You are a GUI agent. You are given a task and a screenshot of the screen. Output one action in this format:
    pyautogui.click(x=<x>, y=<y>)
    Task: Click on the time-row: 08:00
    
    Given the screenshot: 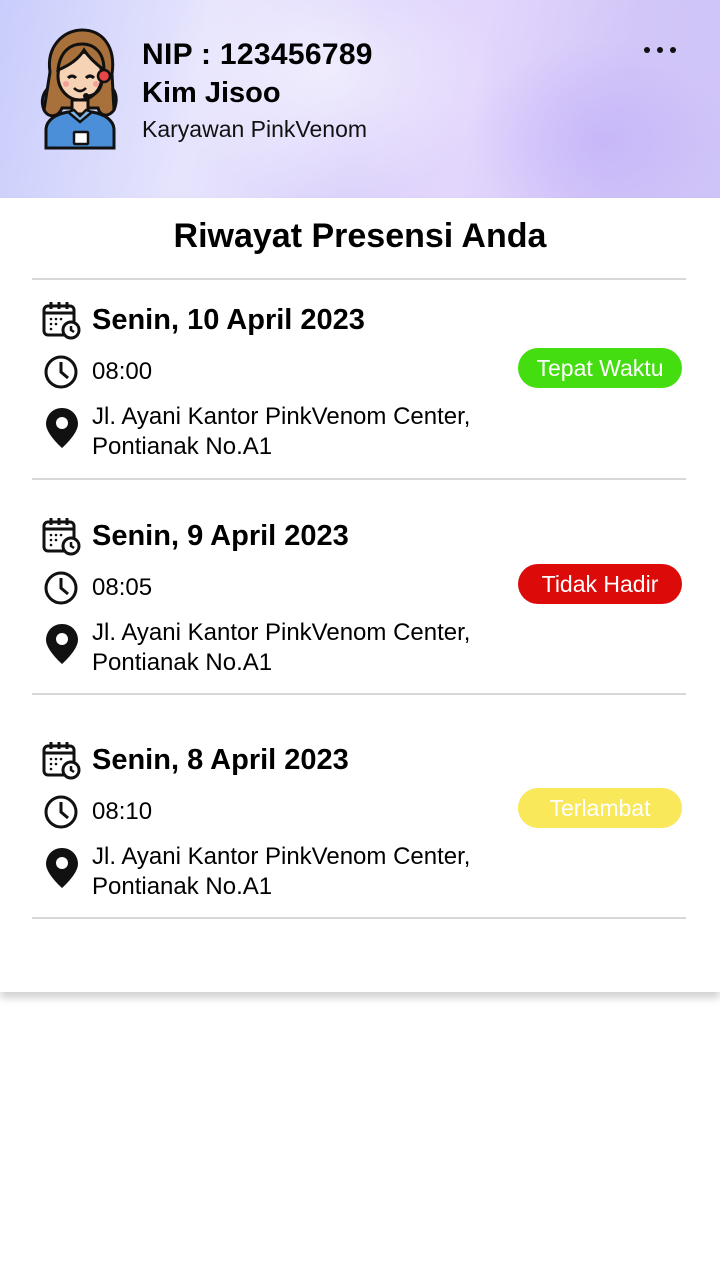 What is the action you would take?
    pyautogui.click(x=96, y=372)
    